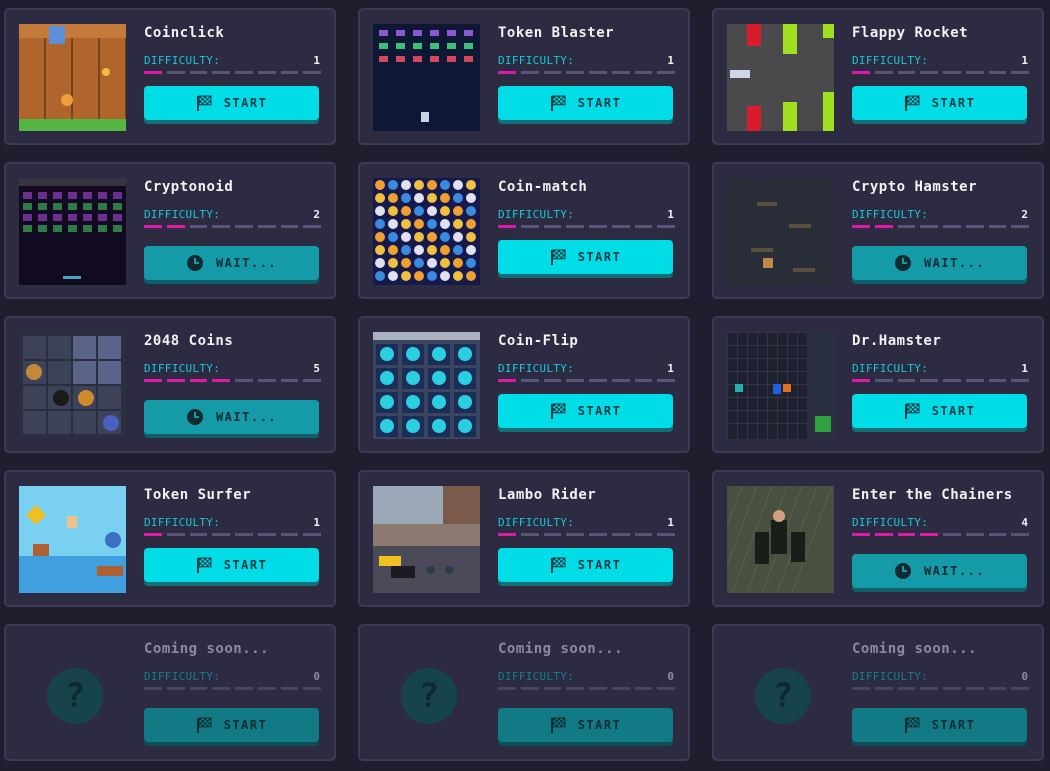  Describe the element at coordinates (878, 76) in the screenshot. I see `game-card: Flappy Rocket DIFFICULTY: 1 START` at that location.